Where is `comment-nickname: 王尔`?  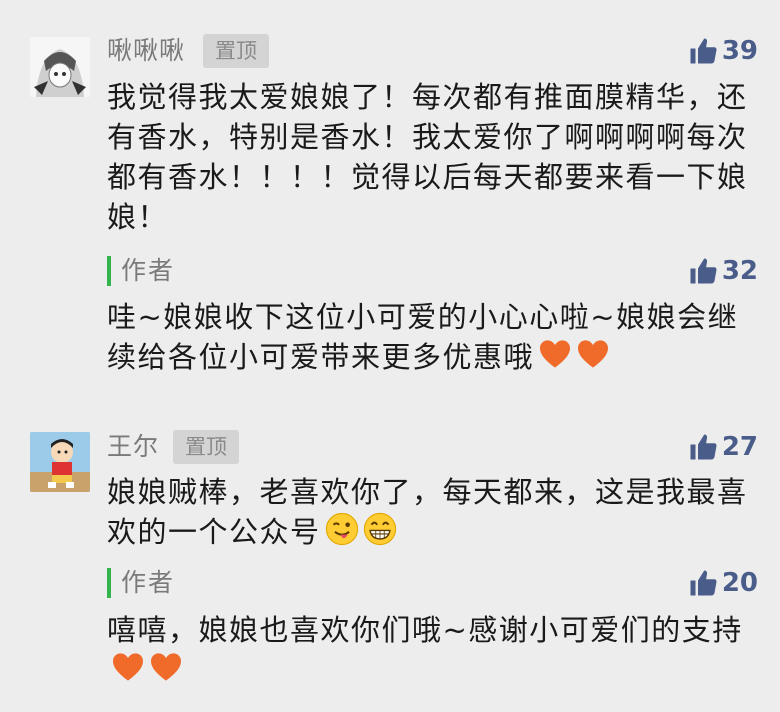
comment-nickname: 王尔 is located at coordinates (133, 447).